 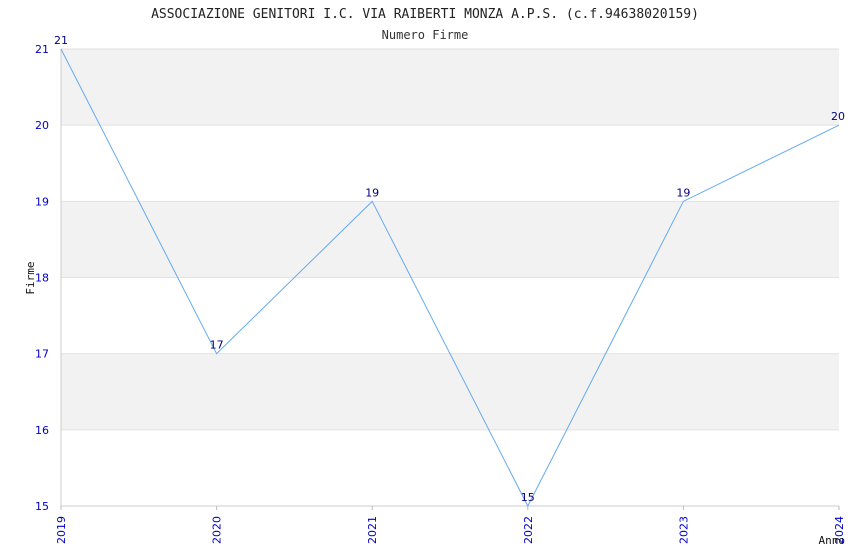 I want to click on y-axis-ticks: 15 16 17 18 19 20 21, so click(x=42, y=278).